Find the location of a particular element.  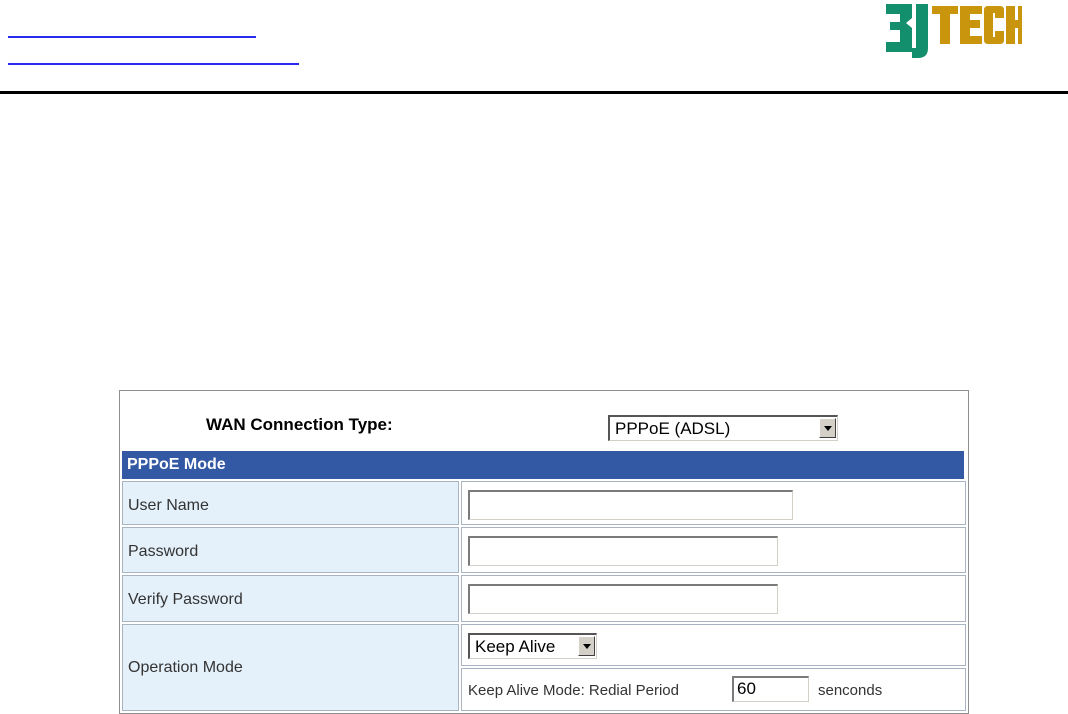

password-label-cell: Password is located at coordinates (290, 550).